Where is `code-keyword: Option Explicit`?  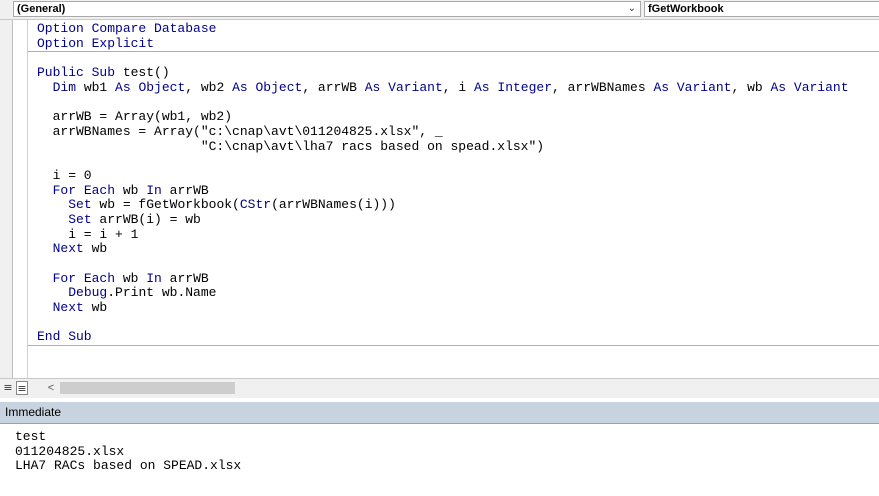 code-keyword: Option Explicit is located at coordinates (96, 43).